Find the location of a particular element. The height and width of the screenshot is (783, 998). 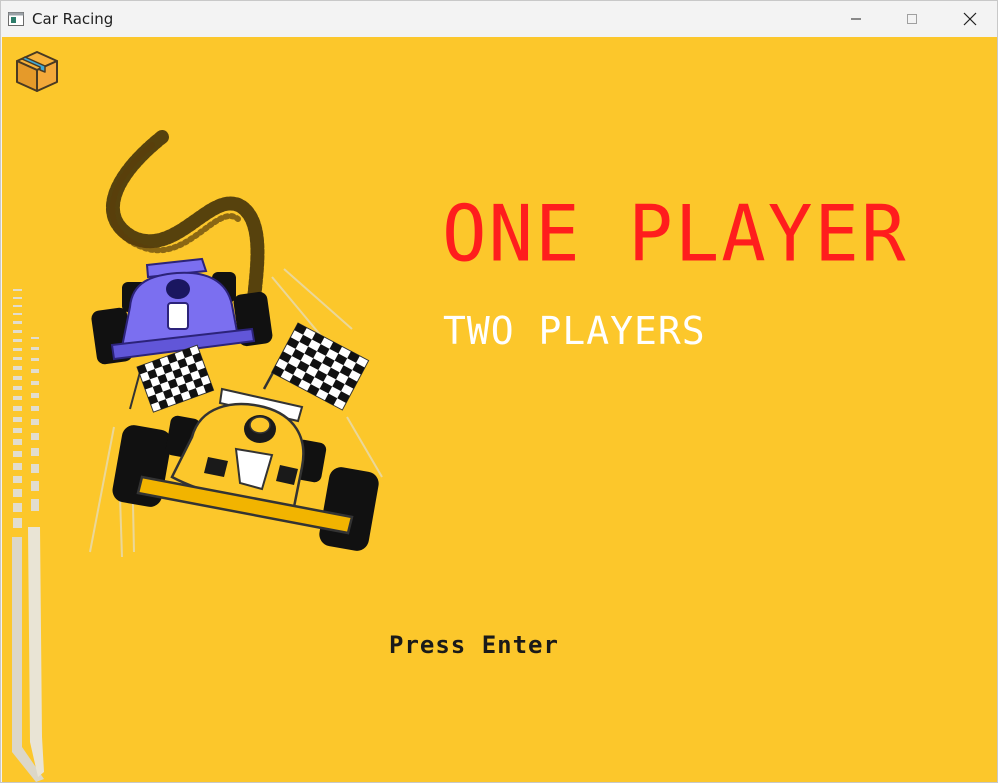

window-app-icon is located at coordinates (16, 19).